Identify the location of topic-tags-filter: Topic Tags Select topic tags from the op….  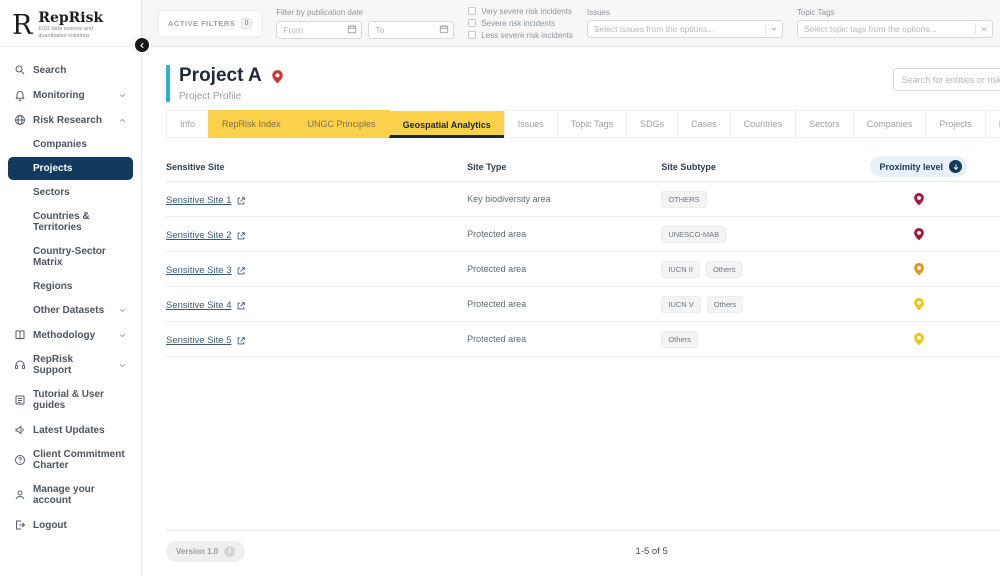
(894, 23).